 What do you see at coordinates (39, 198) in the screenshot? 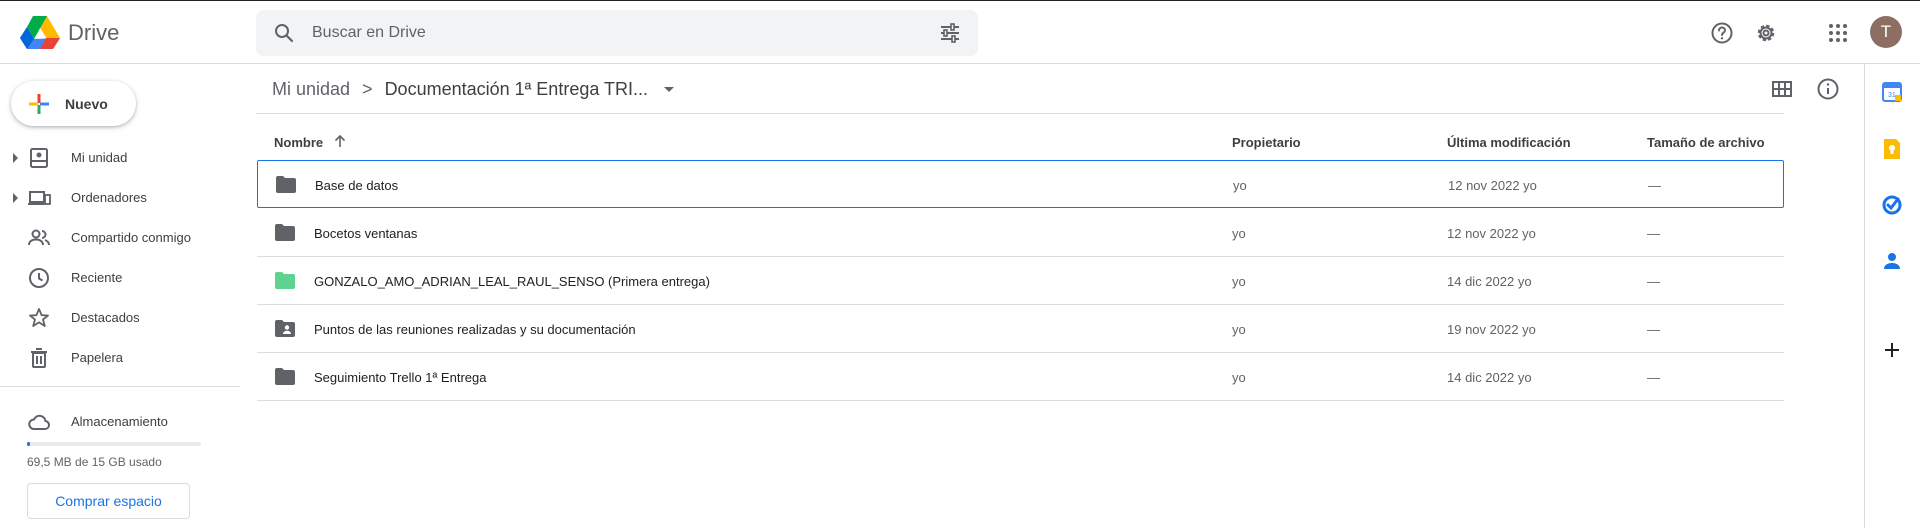
I see `computers-icon` at bounding box center [39, 198].